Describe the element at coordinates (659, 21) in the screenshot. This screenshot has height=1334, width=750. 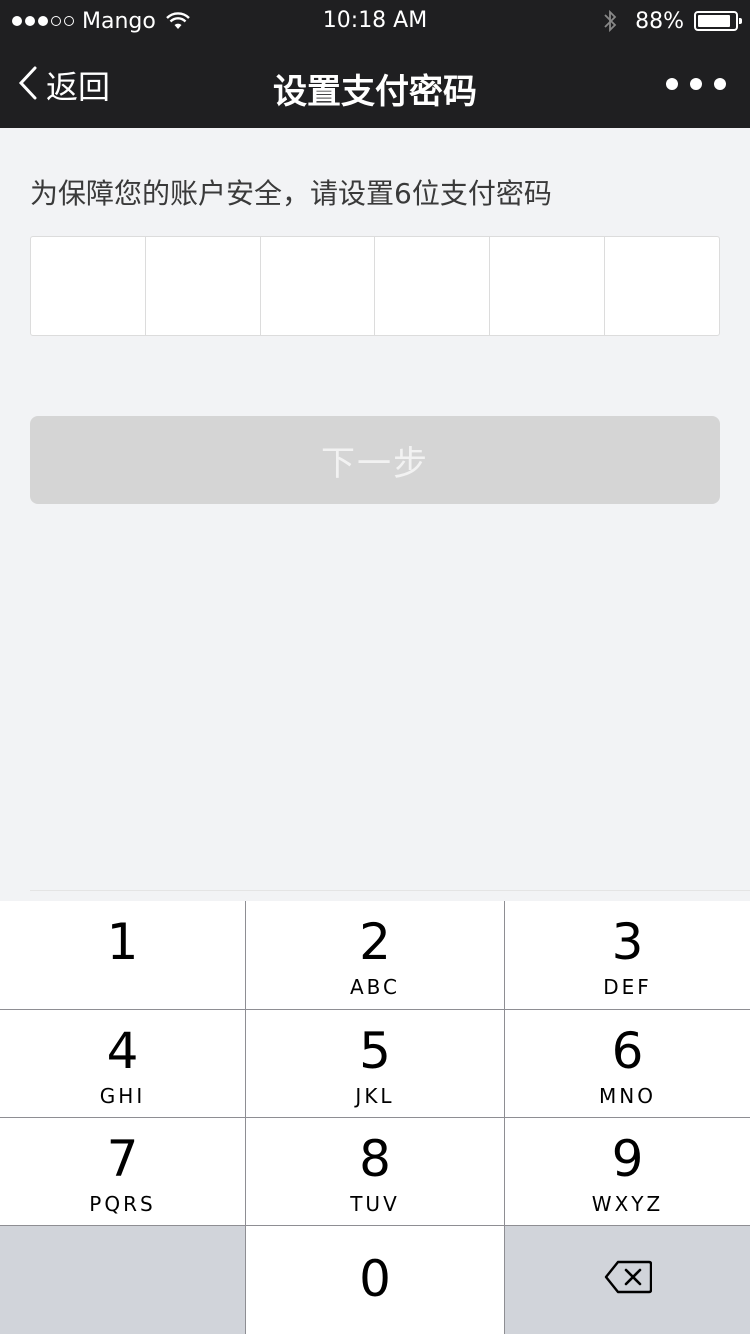
I see `battery-percent: 88%` at that location.